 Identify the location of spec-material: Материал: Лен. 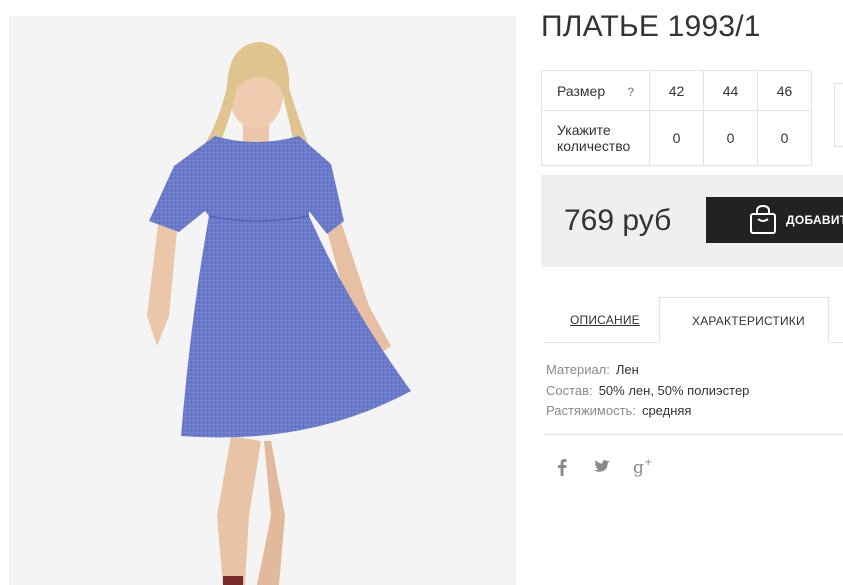
(647, 370).